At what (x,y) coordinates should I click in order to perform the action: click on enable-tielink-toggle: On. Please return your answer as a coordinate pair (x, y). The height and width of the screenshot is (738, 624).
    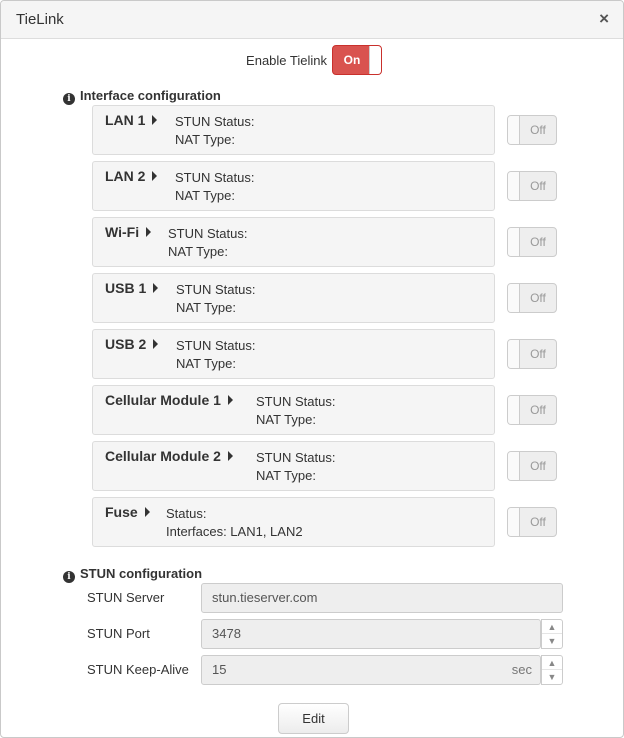
    Looking at the image, I should click on (357, 60).